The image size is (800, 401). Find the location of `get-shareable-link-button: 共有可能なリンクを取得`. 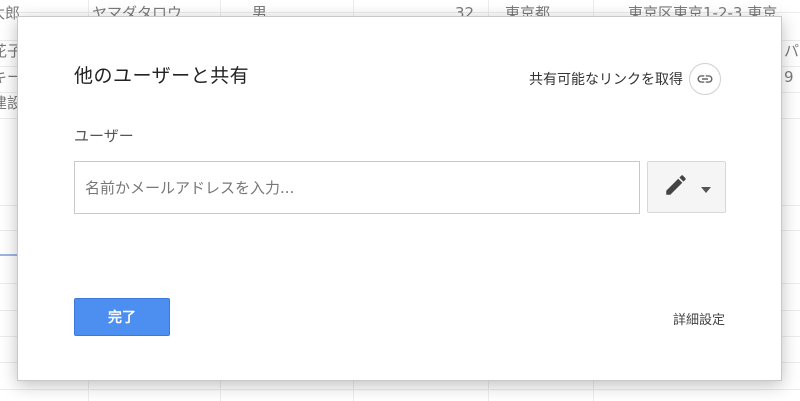

get-shareable-link-button: 共有可能なリンクを取得 is located at coordinates (625, 79).